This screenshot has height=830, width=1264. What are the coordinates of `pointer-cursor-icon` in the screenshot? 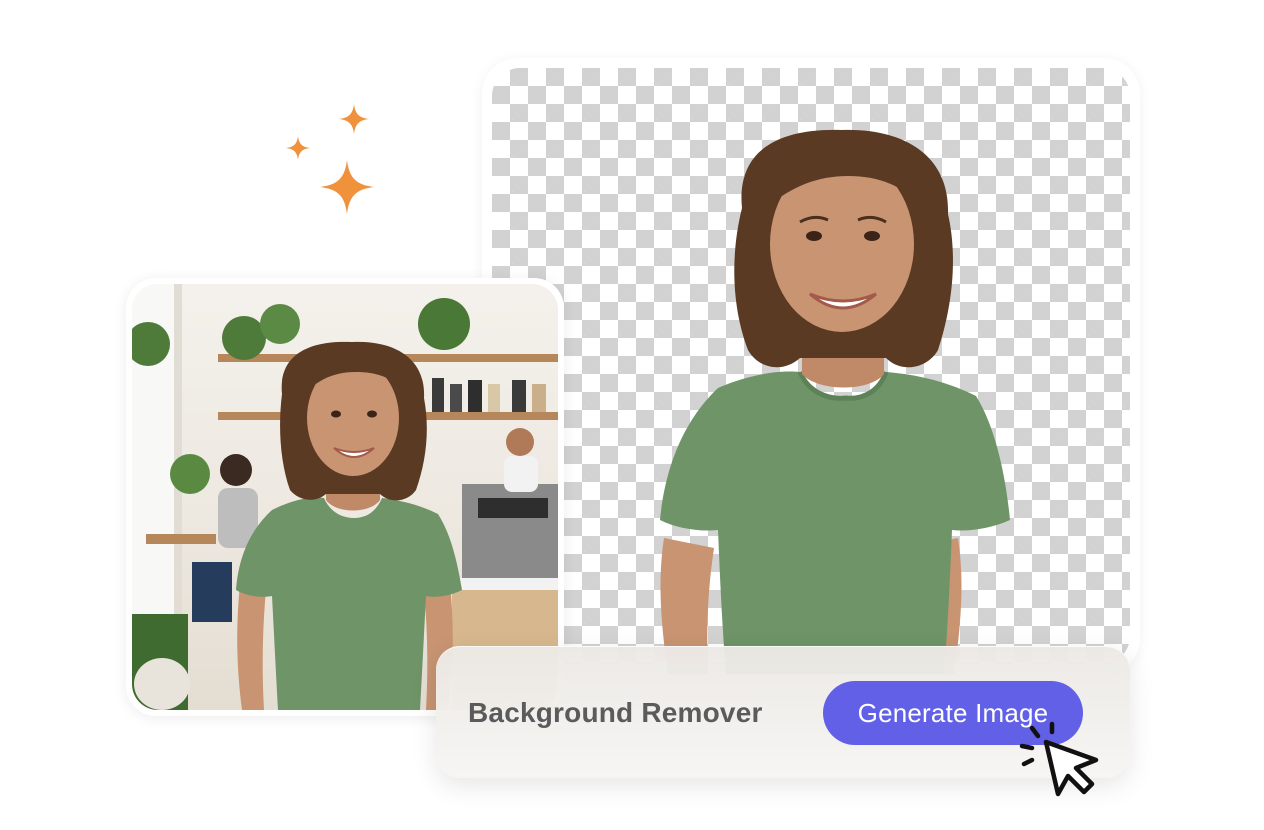 It's located at (1061, 763).